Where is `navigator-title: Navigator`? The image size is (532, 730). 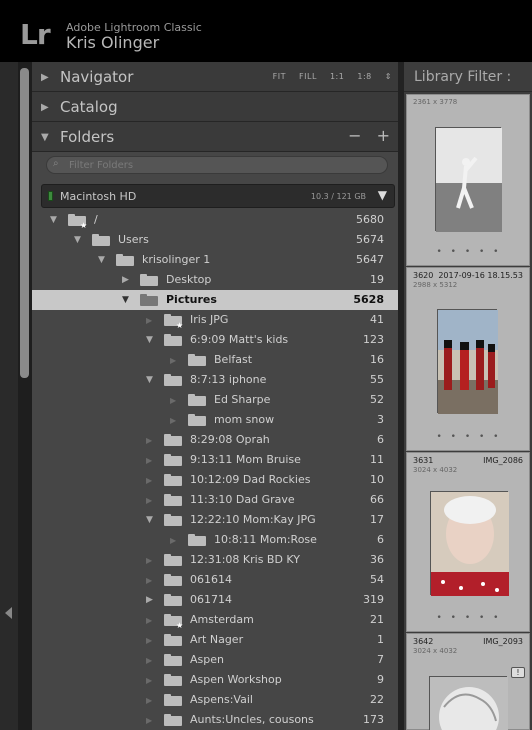
navigator-title: Navigator is located at coordinates (97, 77).